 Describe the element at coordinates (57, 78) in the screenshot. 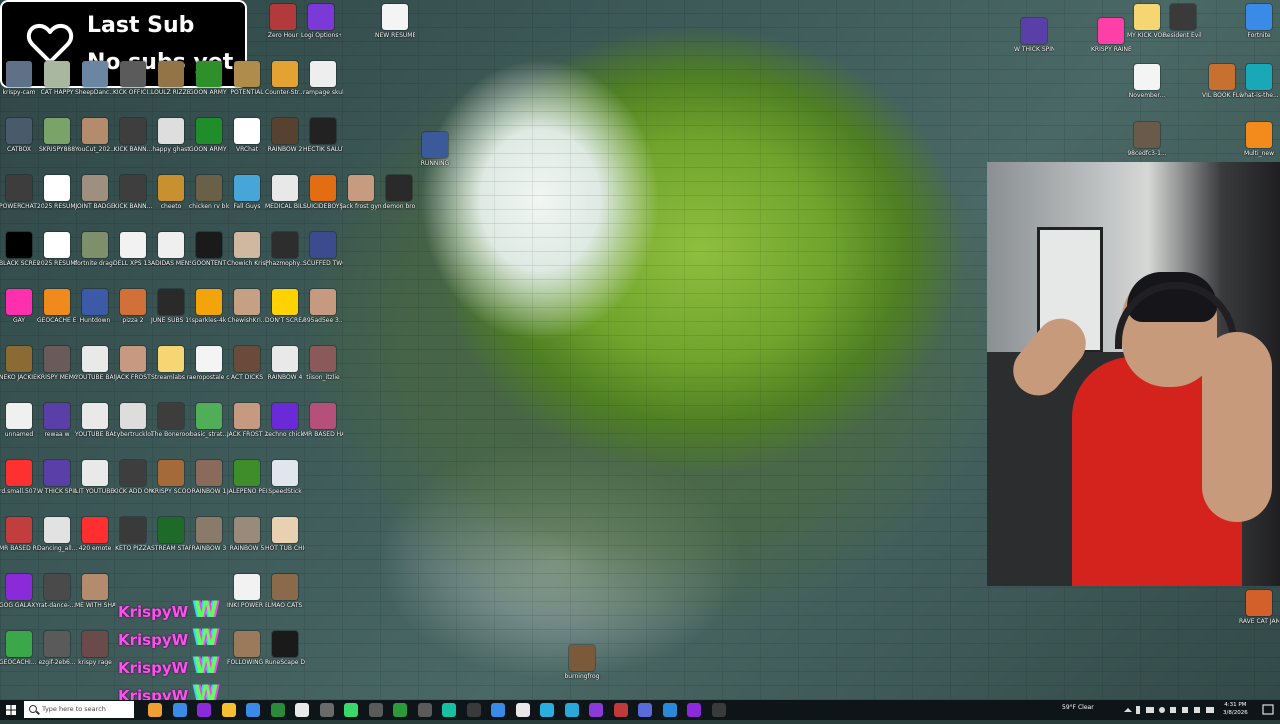

I see `desktop-icon: CAT HAPPY` at that location.